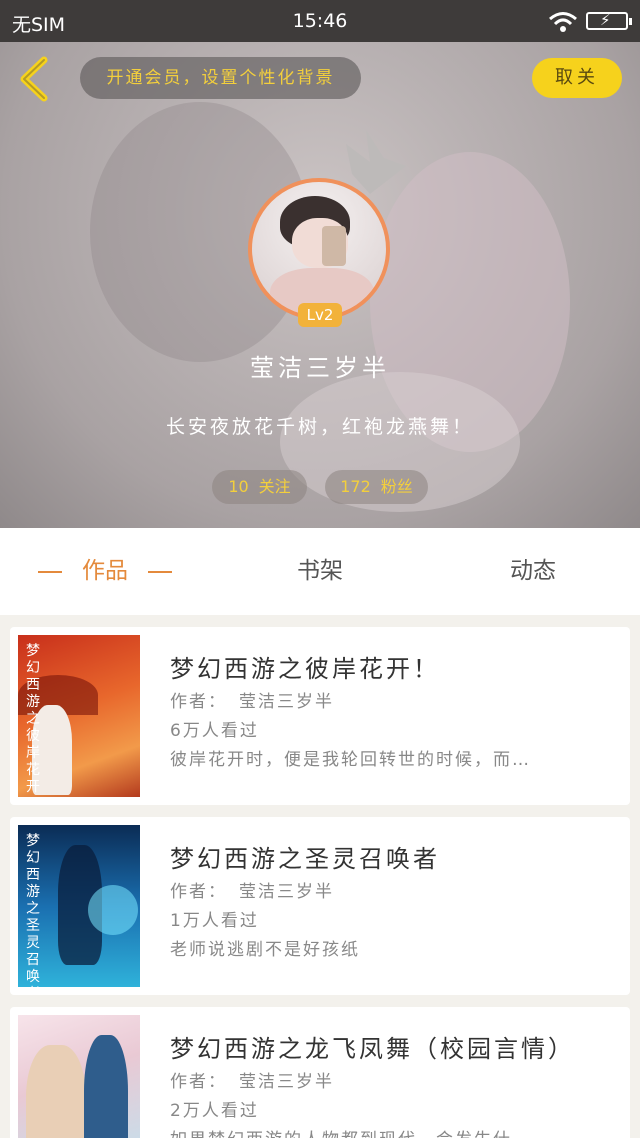  Describe the element at coordinates (220, 78) in the screenshot. I see `vip-background-promo-button: 开通会员，设置个性化背景` at that location.